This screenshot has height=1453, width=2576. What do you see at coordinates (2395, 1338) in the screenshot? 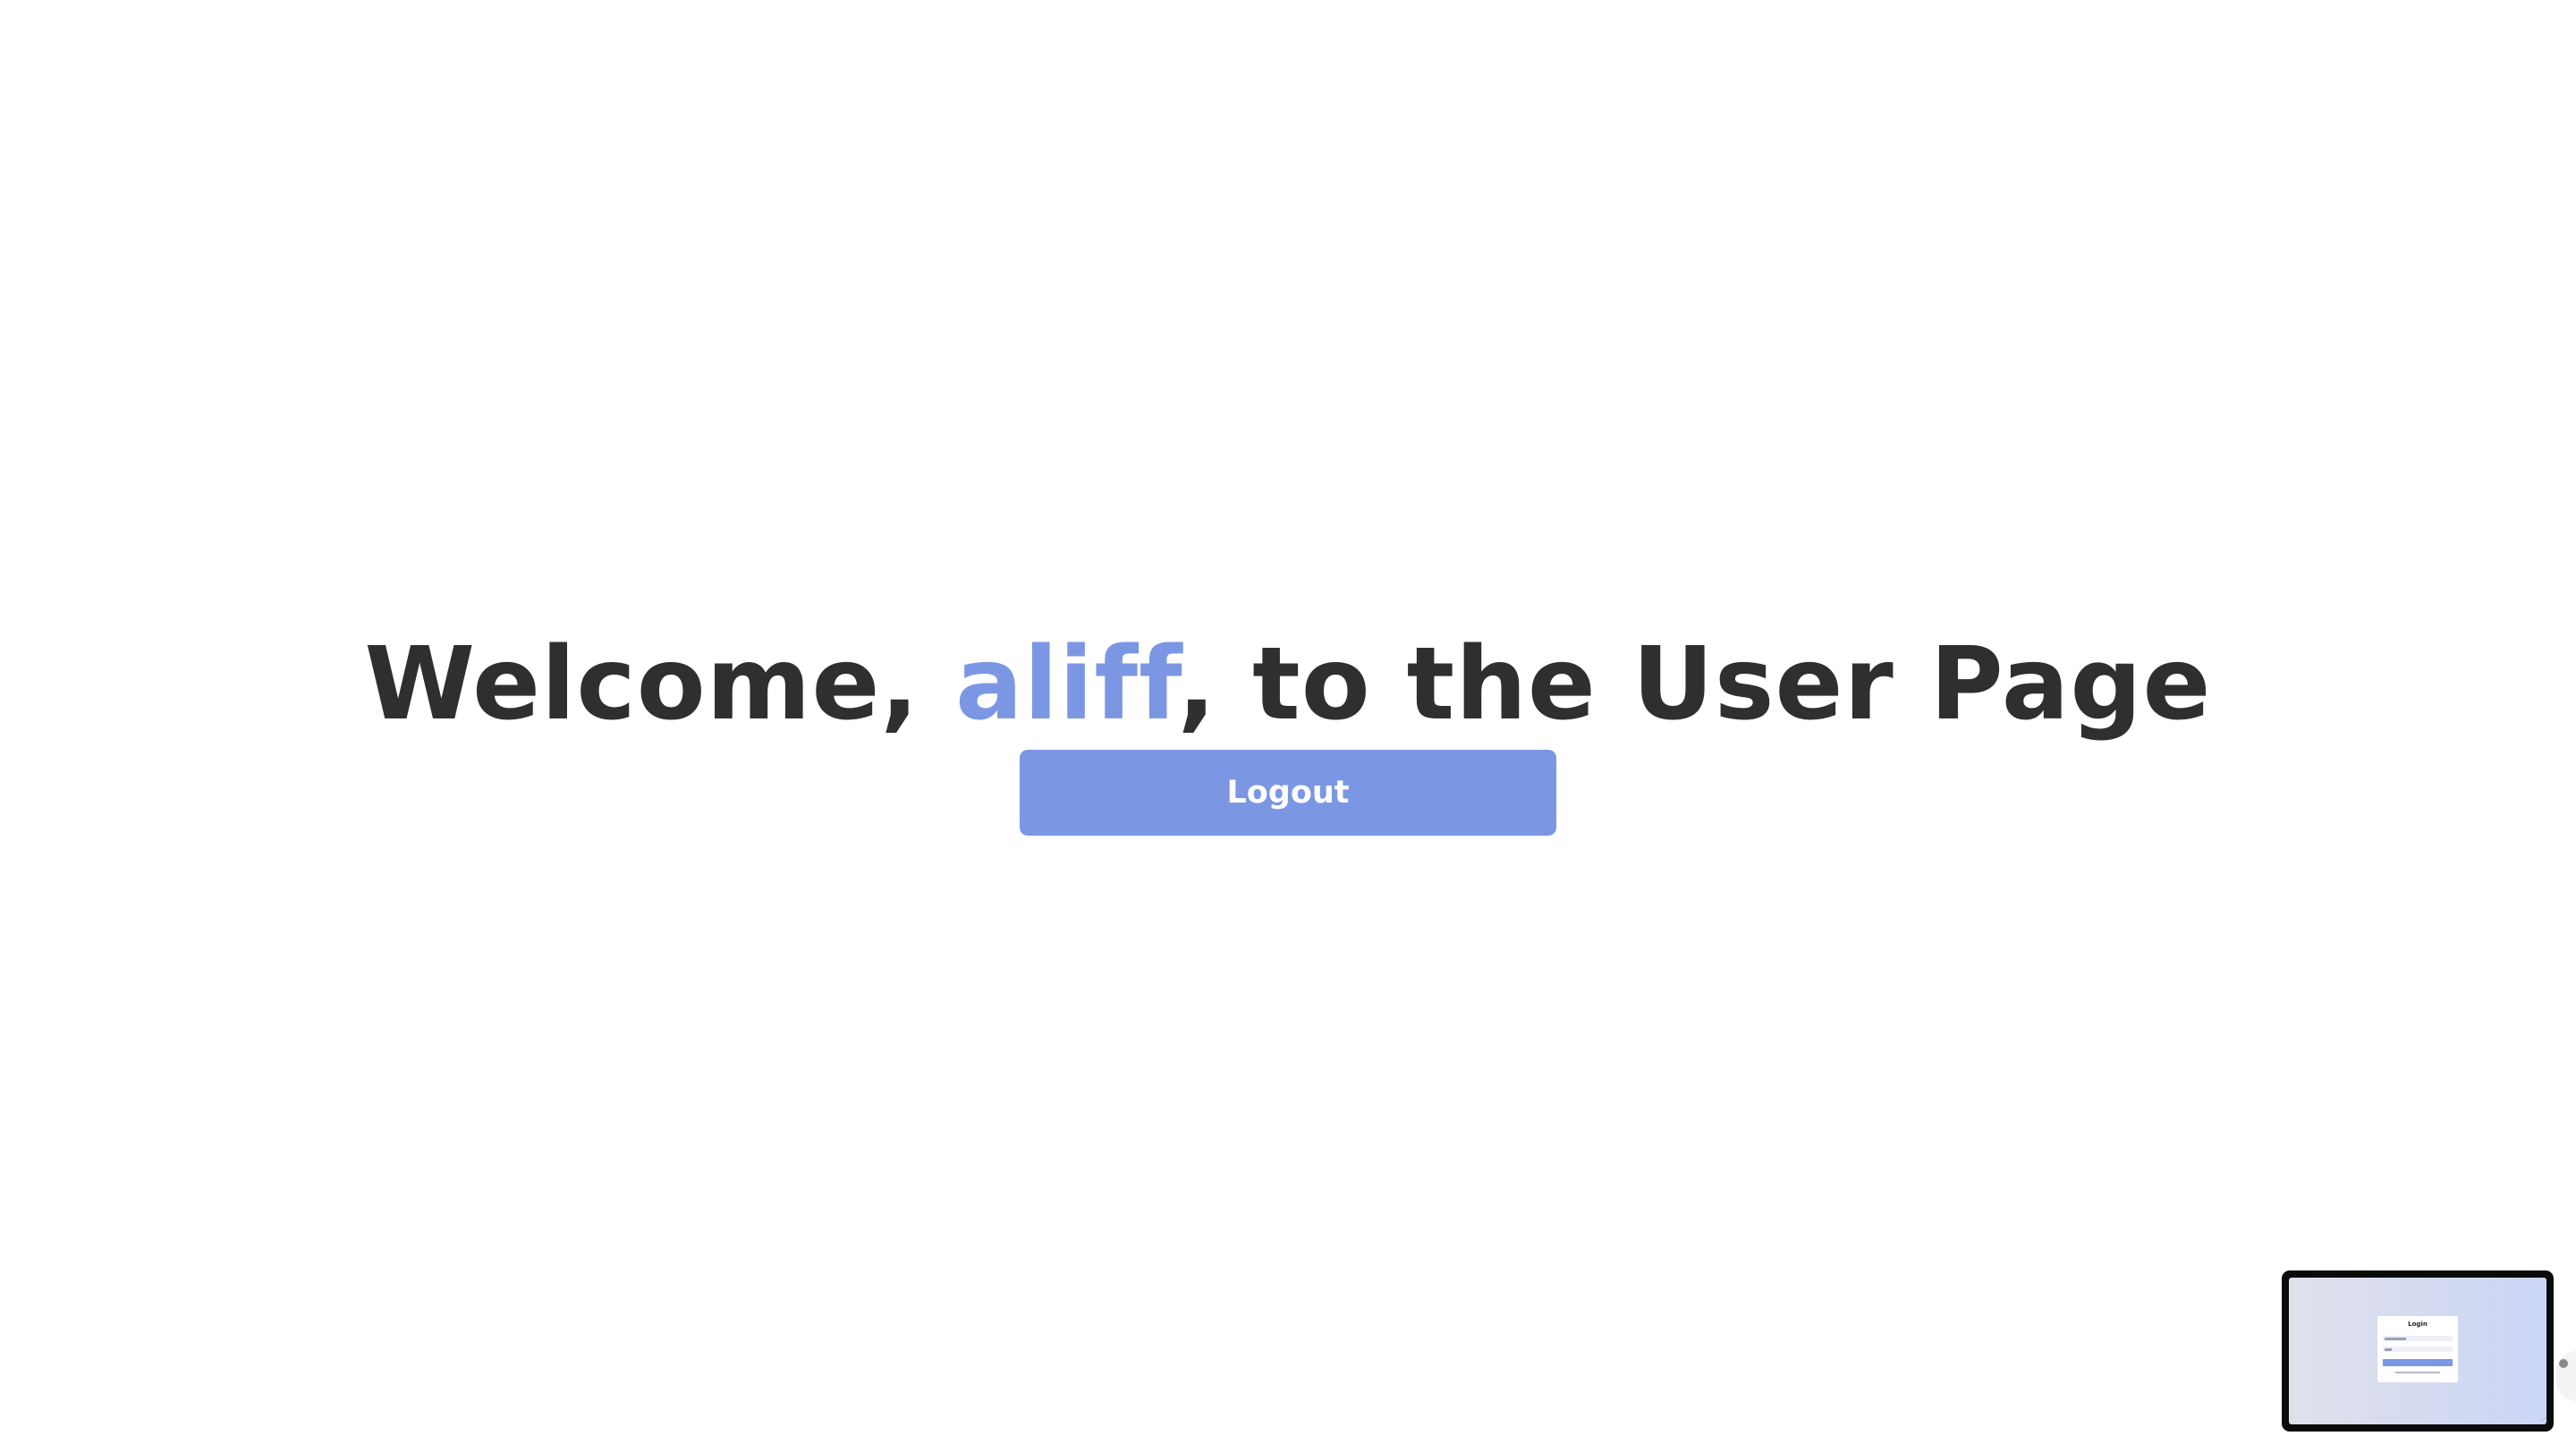
I see `preview-username-value` at bounding box center [2395, 1338].